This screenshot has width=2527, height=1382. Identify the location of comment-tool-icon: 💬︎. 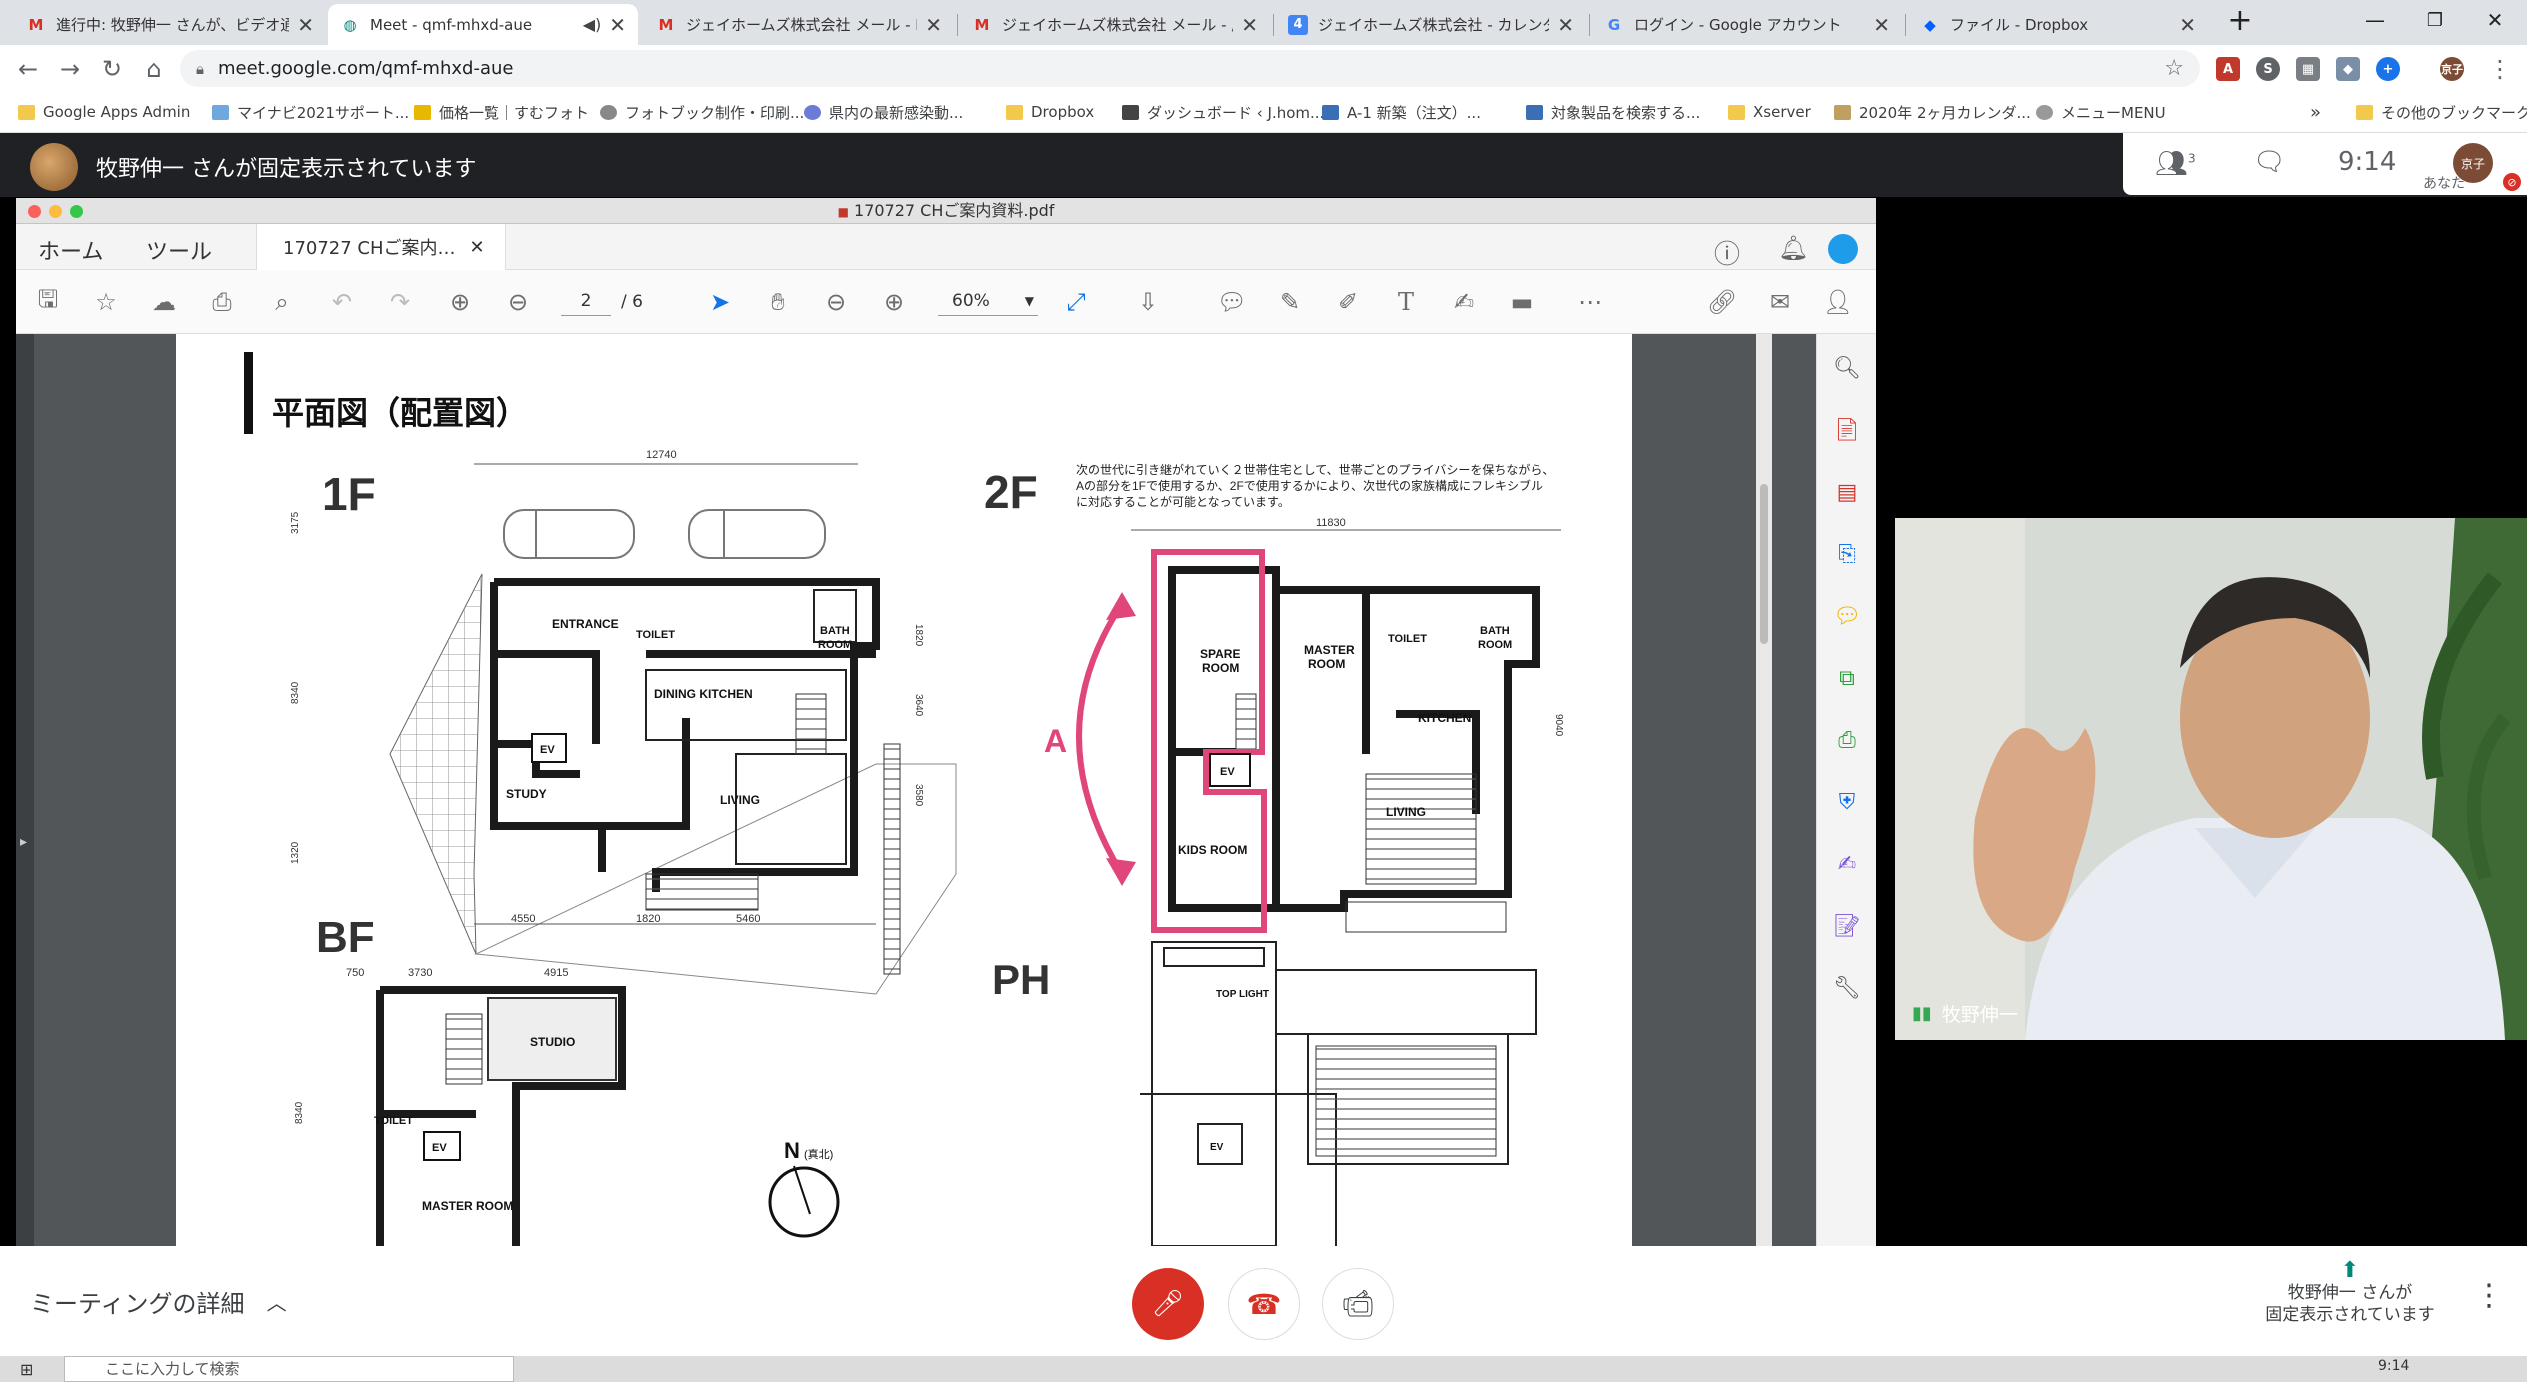
(1847, 616).